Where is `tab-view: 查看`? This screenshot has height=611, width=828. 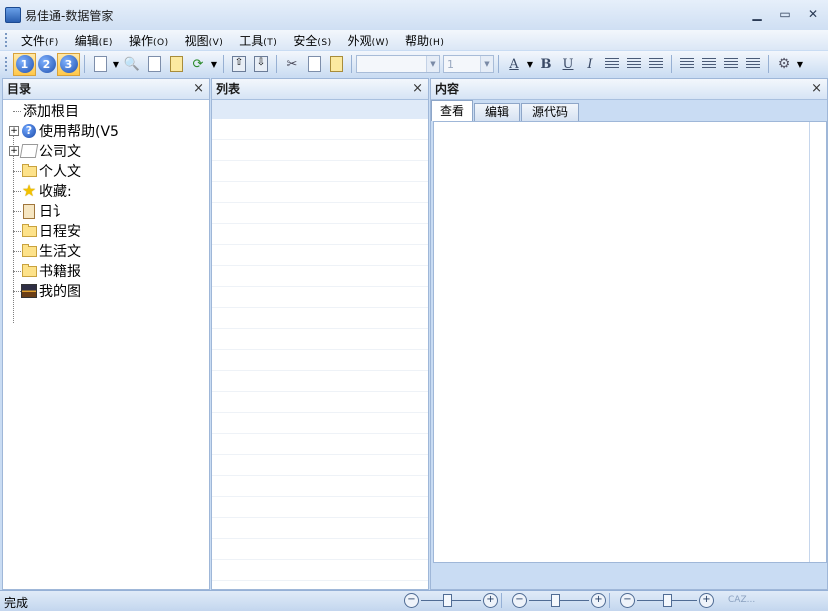 tab-view: 查看 is located at coordinates (452, 110).